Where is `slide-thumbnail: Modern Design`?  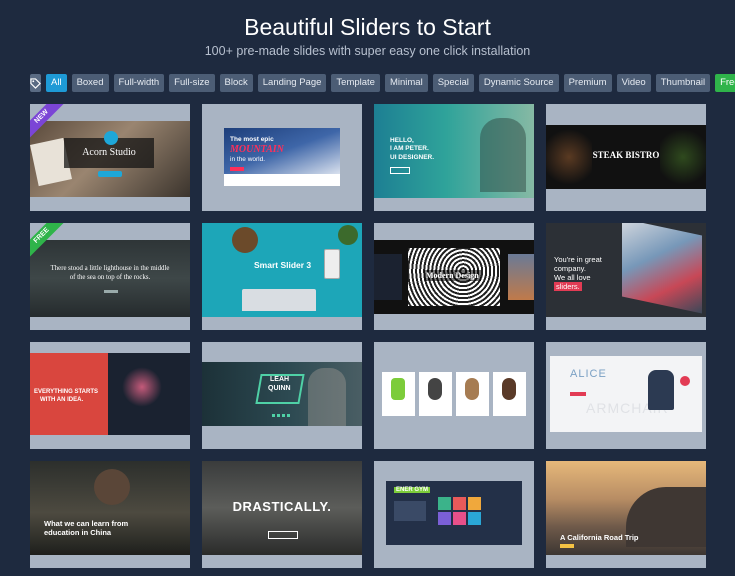
slide-thumbnail: Modern Design is located at coordinates (454, 277).